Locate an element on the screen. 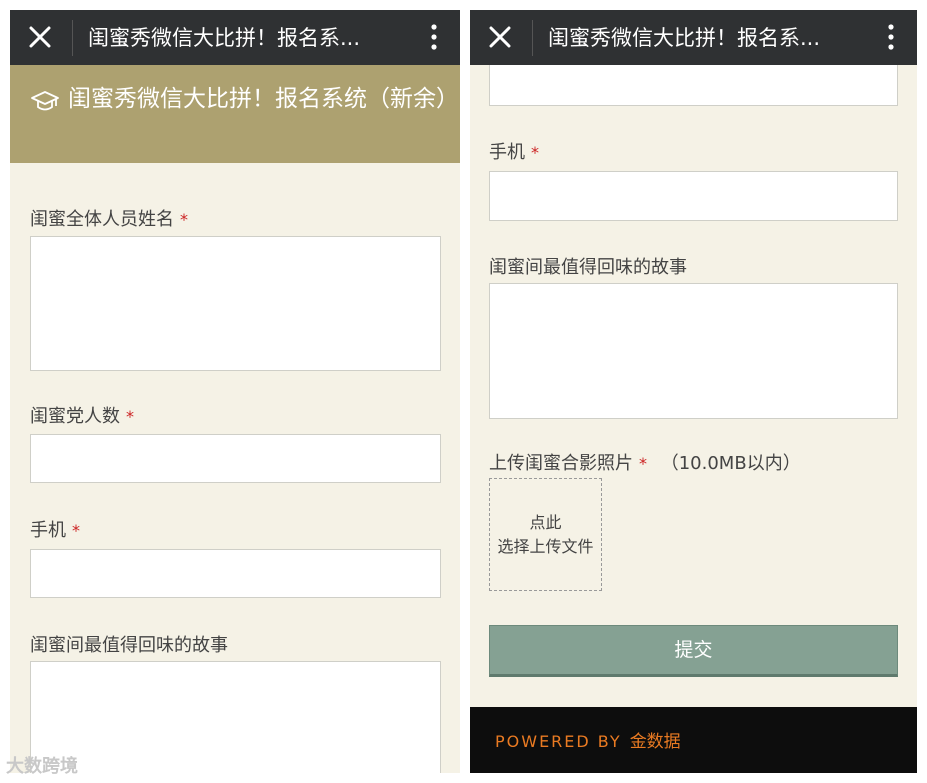  powered-by-text: POWERED BY 金数据 is located at coordinates (588, 742).